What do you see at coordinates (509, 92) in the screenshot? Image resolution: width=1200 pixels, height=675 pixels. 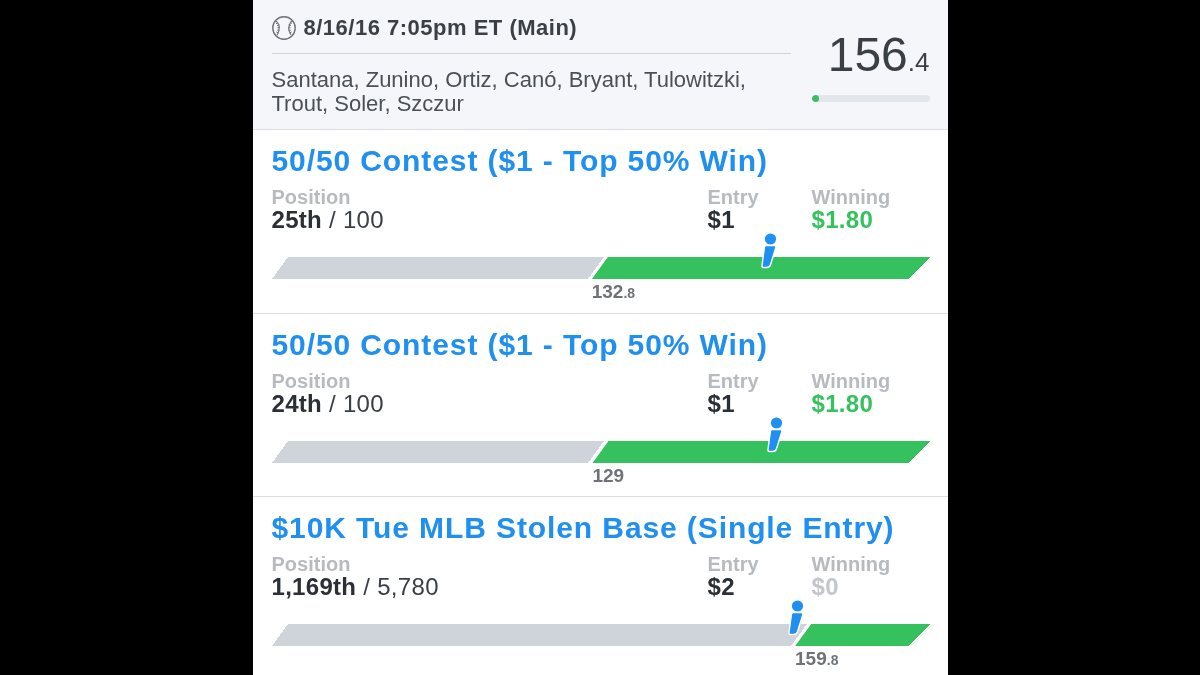 I see `lineup-players: Santana, Zunino, Ortiz, Canó, Bryant, Tulowitzki, Trout, Soler, Szczur` at bounding box center [509, 92].